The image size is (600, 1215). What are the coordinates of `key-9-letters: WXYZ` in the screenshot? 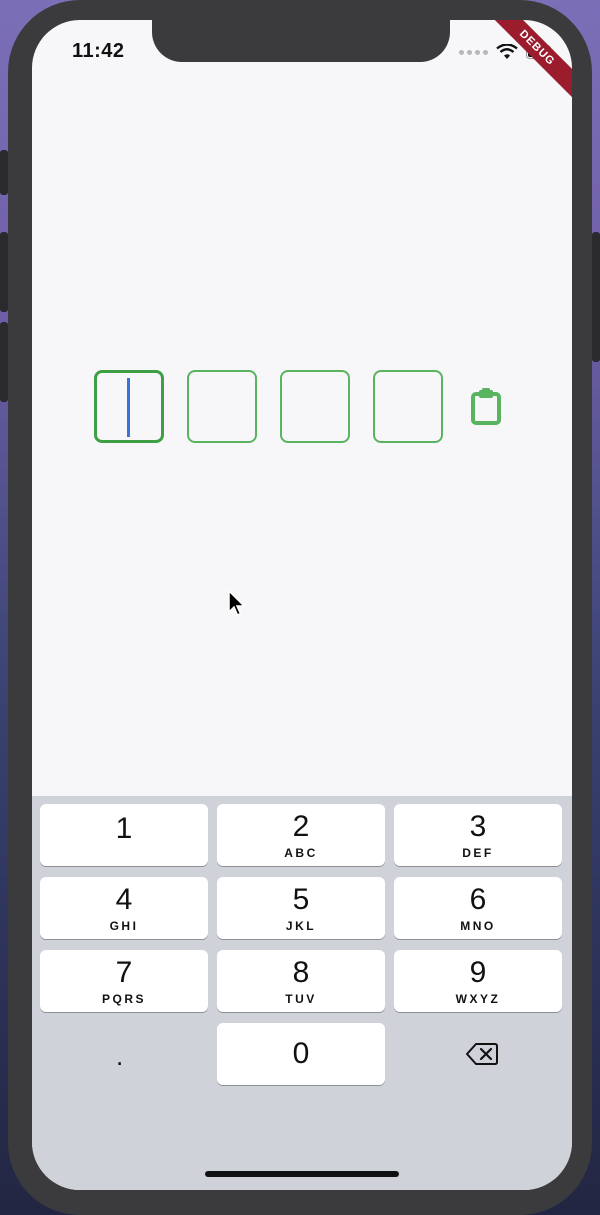 It's located at (478, 999).